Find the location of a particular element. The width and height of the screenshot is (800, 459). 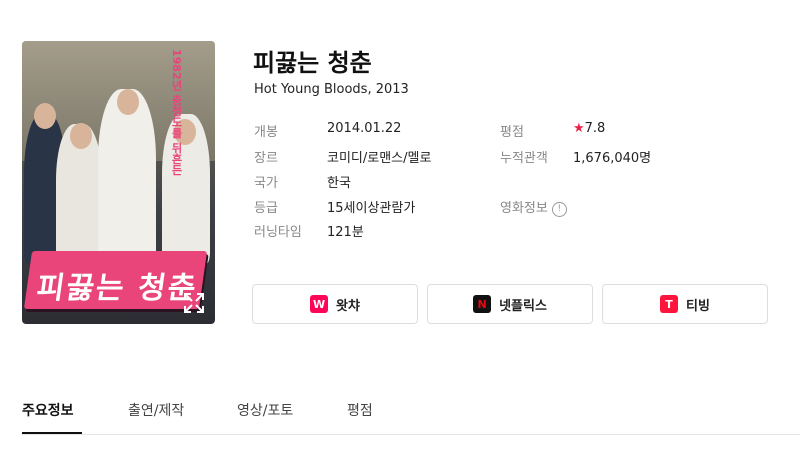

country-label: 국가 is located at coordinates (266, 183).